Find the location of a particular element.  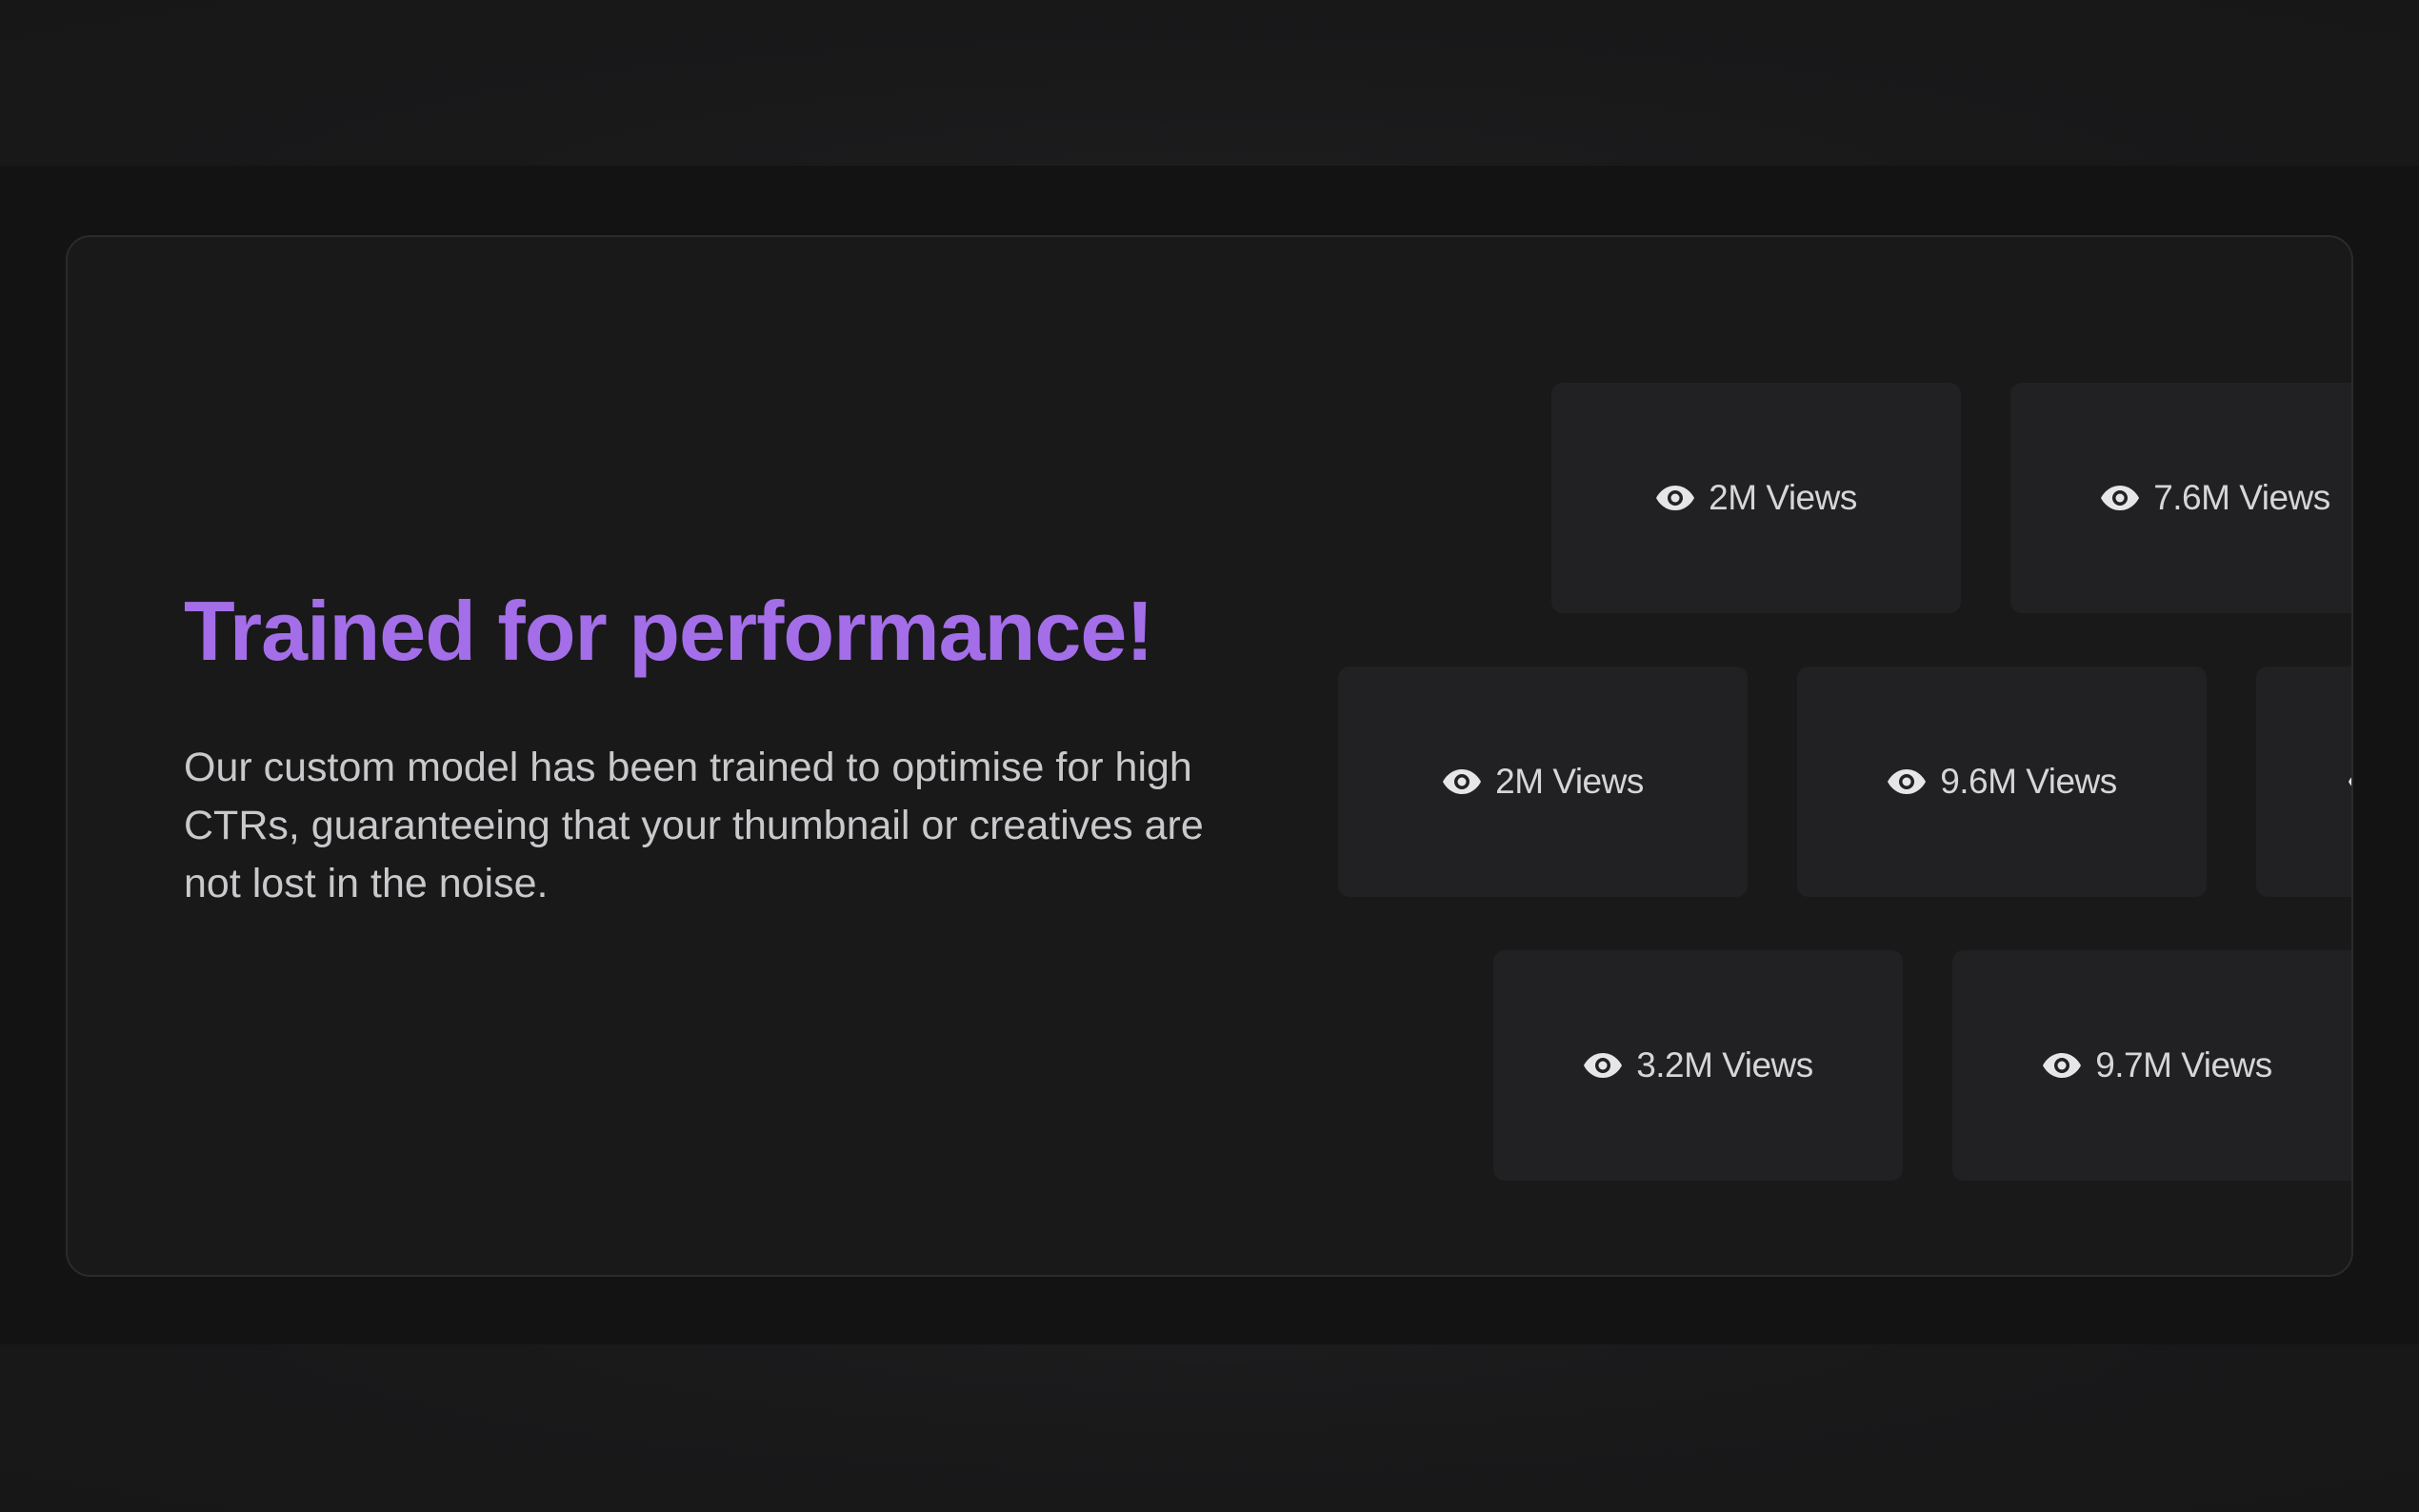

thumbnail-card is located at coordinates (2303, 781).